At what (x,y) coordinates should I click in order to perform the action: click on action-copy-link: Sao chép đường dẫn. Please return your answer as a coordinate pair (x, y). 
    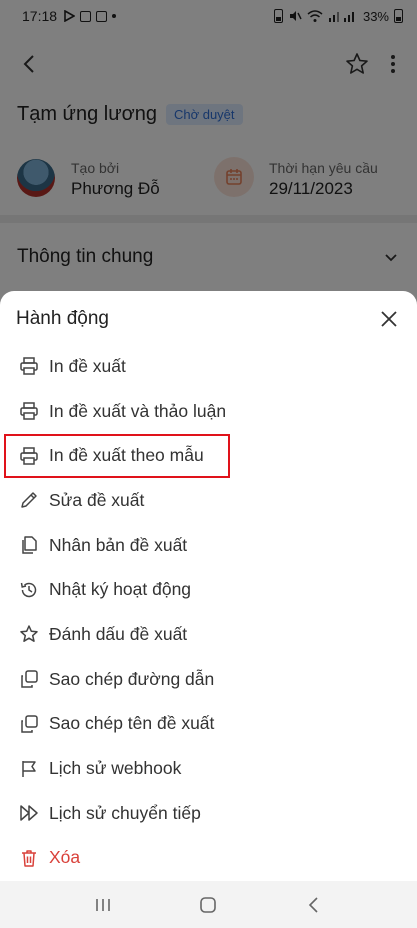
    Looking at the image, I should click on (208, 679).